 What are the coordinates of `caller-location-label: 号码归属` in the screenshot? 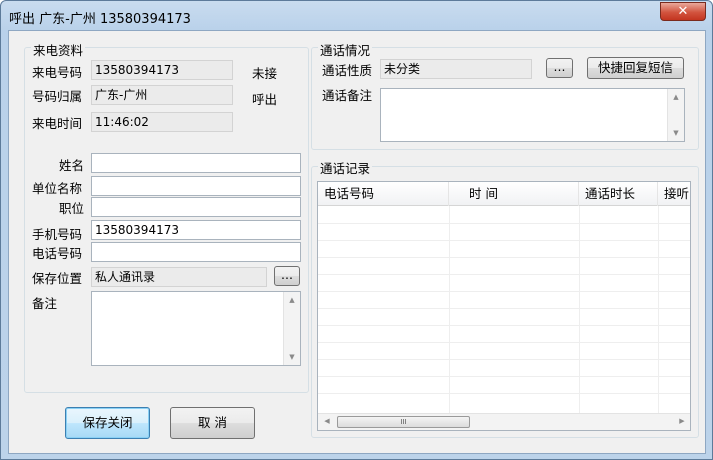 It's located at (57, 96).